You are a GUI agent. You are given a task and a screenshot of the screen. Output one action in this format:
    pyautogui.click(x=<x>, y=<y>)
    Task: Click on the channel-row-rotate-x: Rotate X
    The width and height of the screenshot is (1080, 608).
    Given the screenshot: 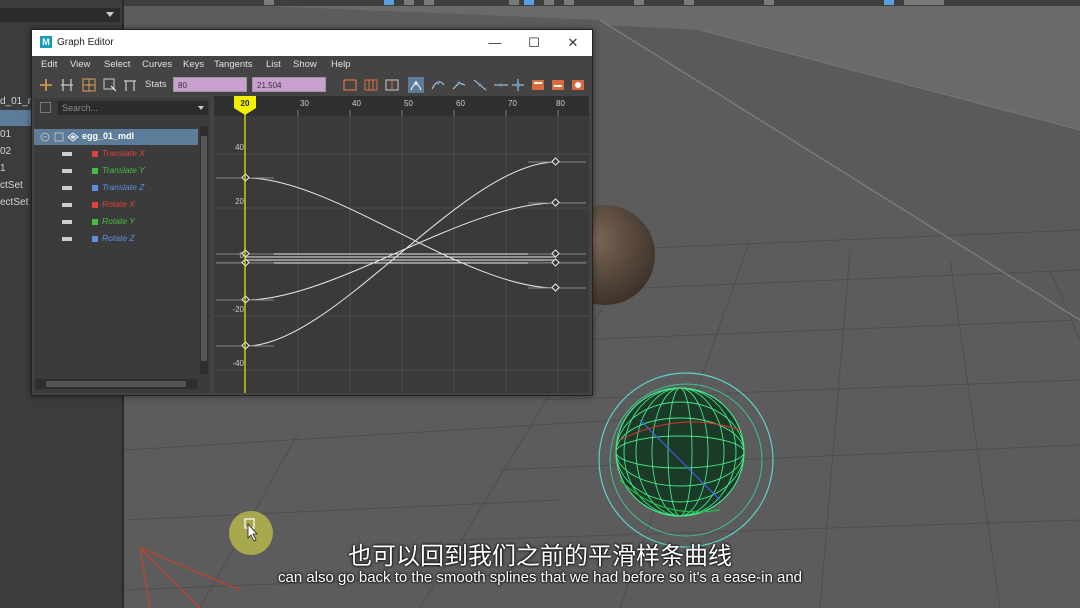 What is the action you would take?
    pyautogui.click(x=116, y=205)
    